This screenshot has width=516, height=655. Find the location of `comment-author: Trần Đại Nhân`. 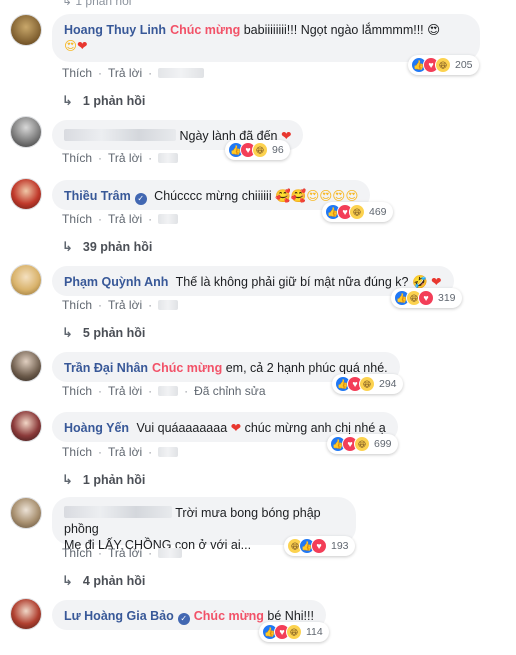

comment-author: Trần Đại Nhân is located at coordinates (106, 368).